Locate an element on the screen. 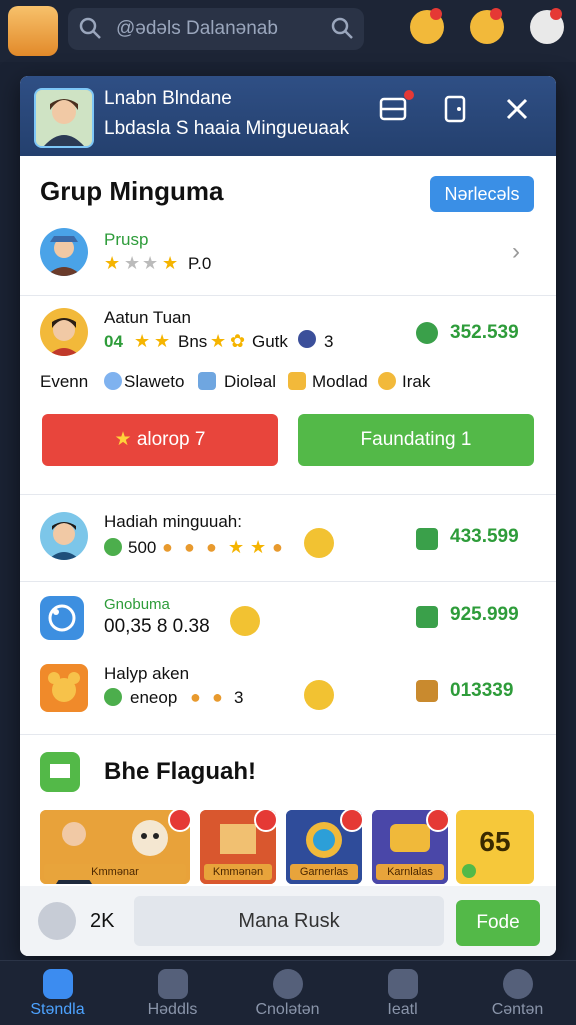 The width and height of the screenshot is (576, 1025). chevron-right-icon: › is located at coordinates (516, 252).